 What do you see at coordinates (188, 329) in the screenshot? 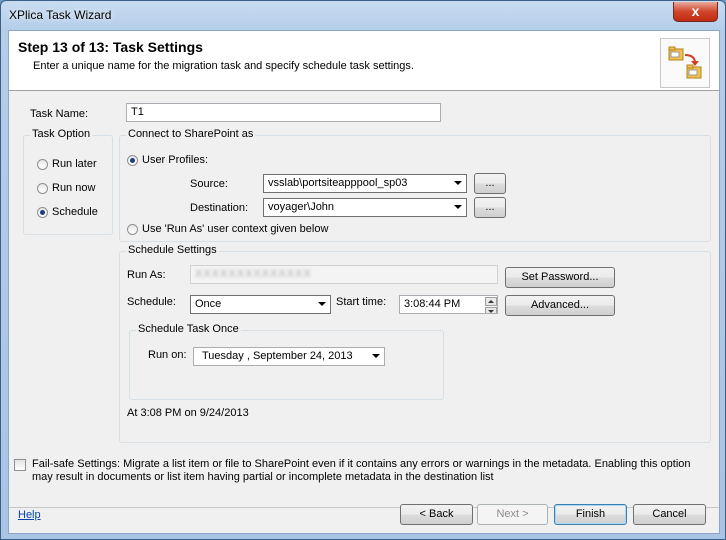
I see `schedule-once-title: Schedule Task Once` at bounding box center [188, 329].